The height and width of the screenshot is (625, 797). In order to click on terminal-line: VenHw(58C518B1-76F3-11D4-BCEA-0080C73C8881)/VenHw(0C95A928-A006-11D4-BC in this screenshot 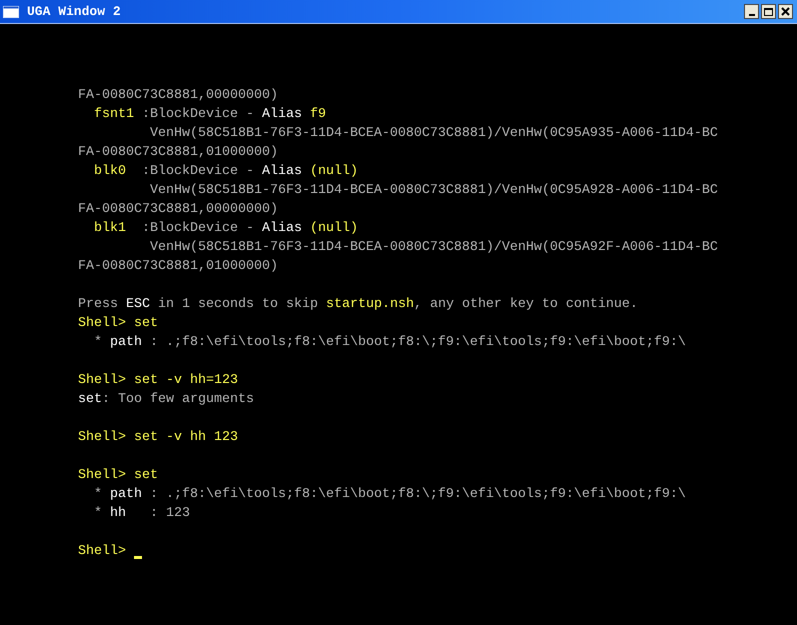, I will do `click(433, 191)`.